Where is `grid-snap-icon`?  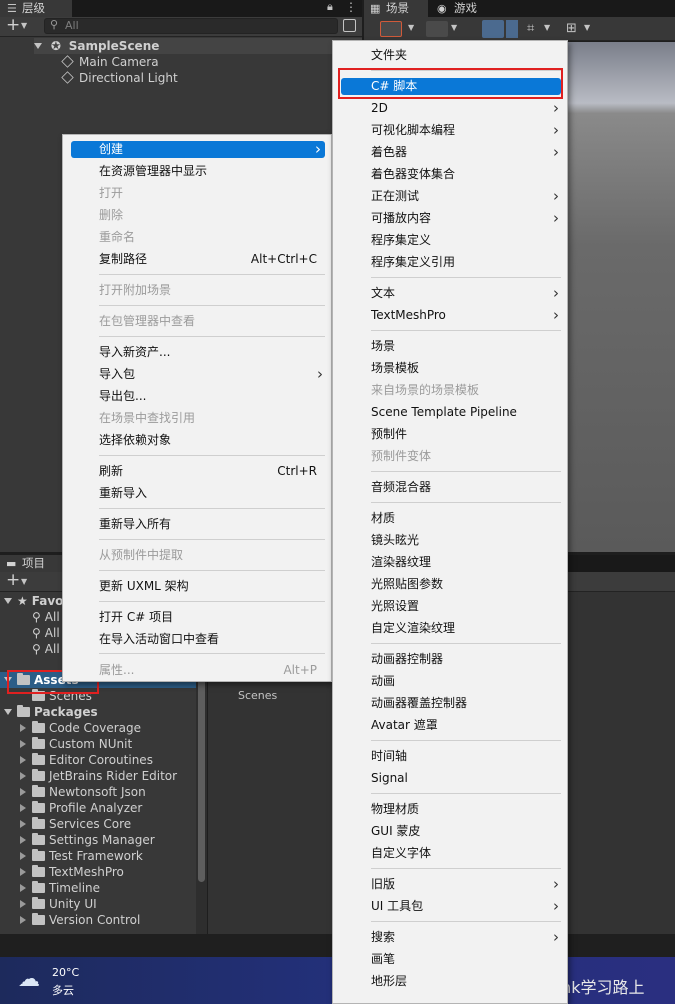
grid-snap-icon is located at coordinates (493, 29).